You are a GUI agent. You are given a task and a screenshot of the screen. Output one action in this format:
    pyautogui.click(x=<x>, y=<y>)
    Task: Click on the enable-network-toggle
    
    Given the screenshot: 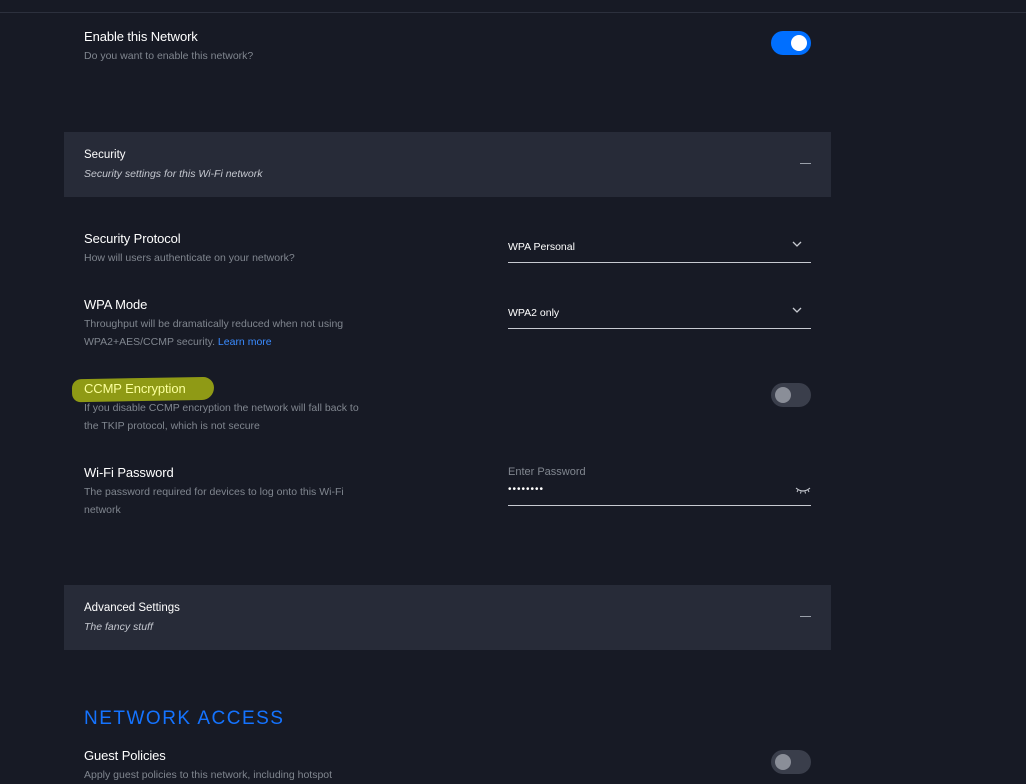 What is the action you would take?
    pyautogui.click(x=791, y=43)
    